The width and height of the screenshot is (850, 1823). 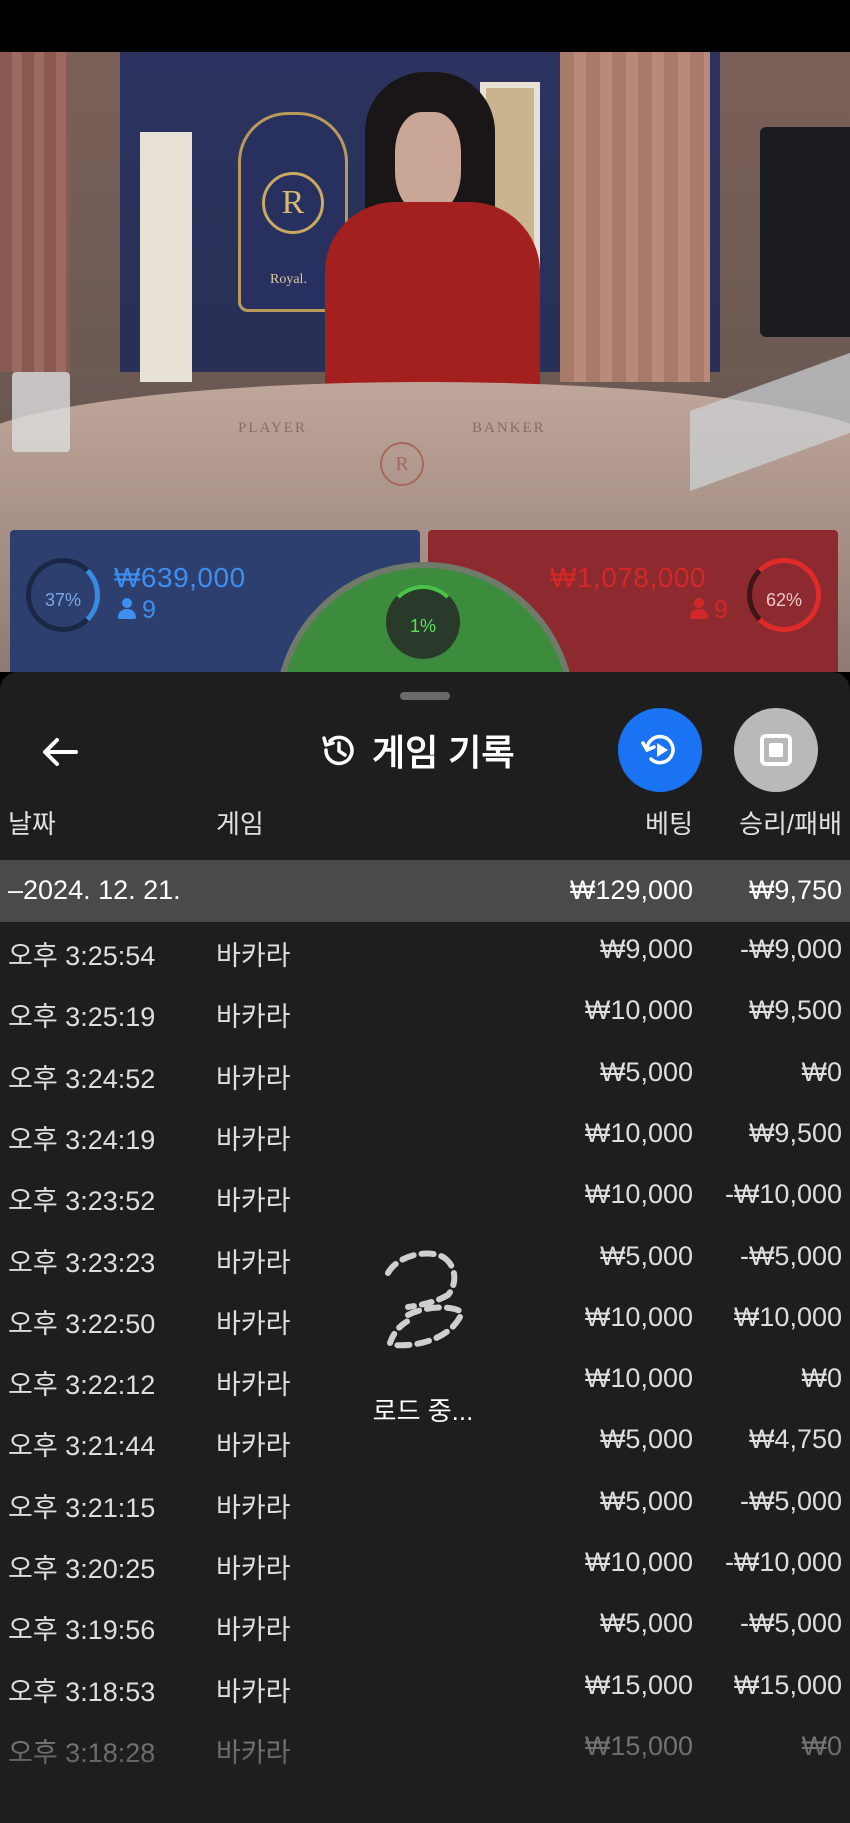 I want to click on dealer, so click(x=432, y=307).